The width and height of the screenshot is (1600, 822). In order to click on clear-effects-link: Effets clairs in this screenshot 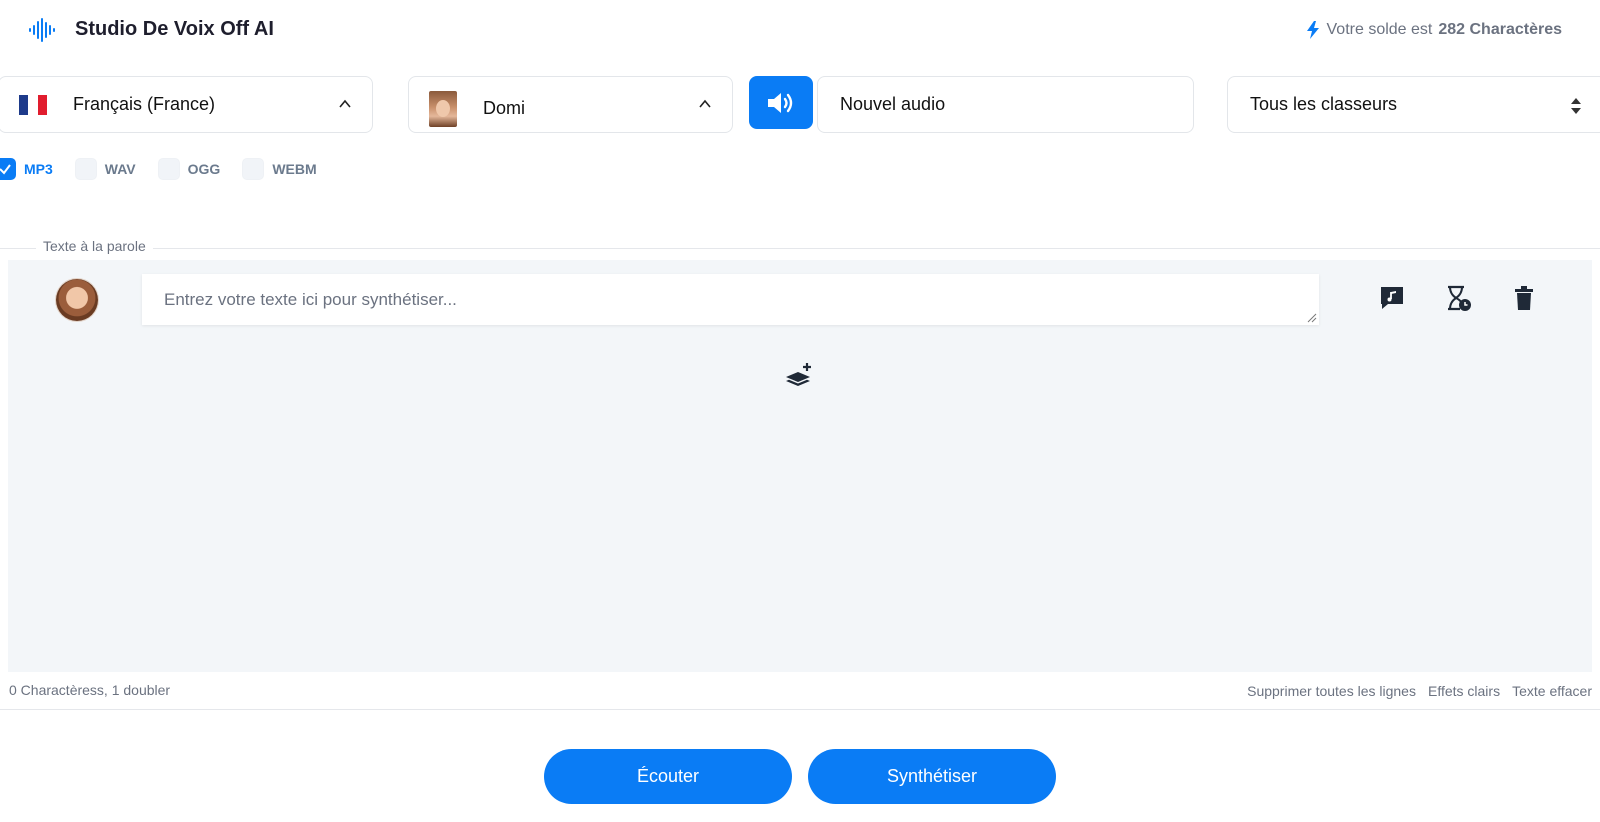, I will do `click(1464, 691)`.